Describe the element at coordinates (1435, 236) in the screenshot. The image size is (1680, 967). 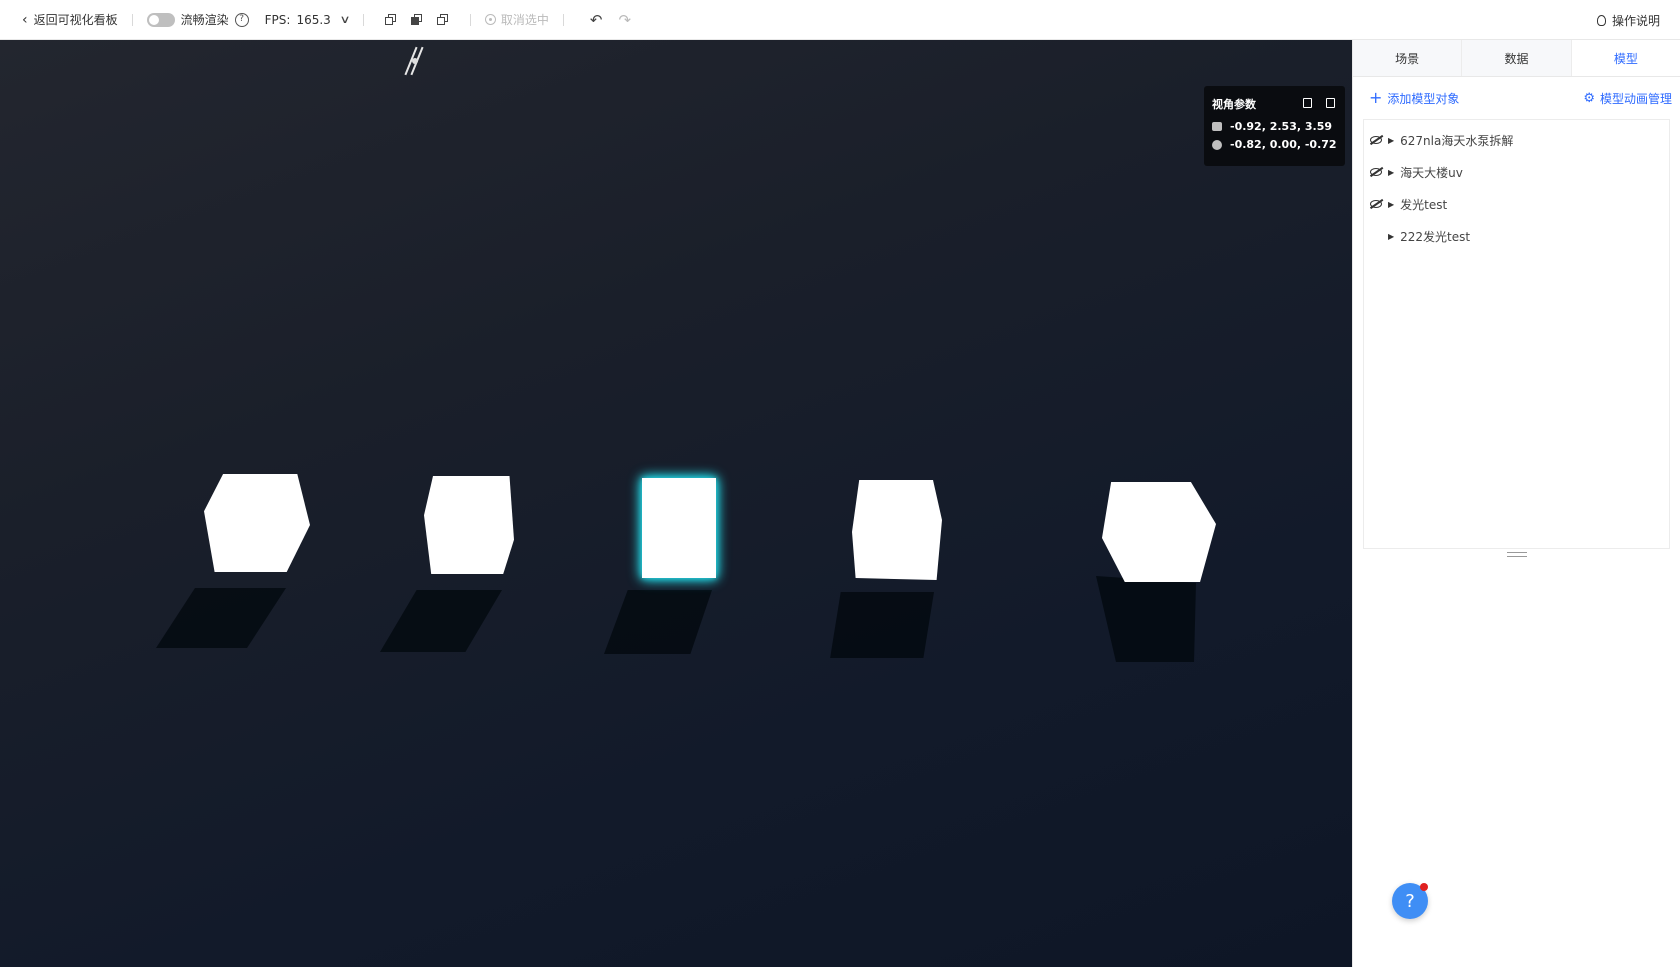
I see `tree-item-label: 222发光test` at that location.